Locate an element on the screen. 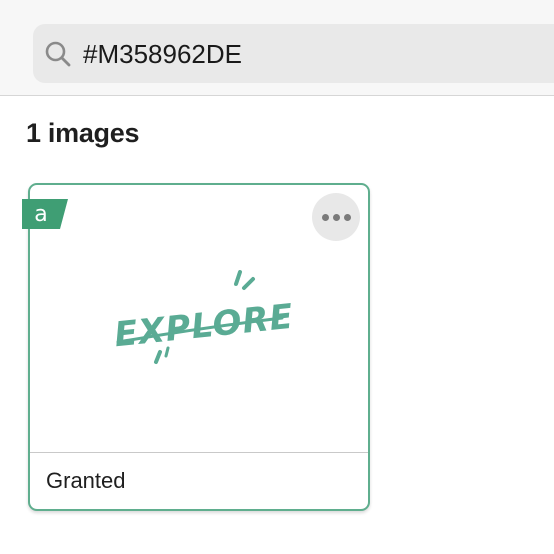 The image size is (554, 554). search-icon is located at coordinates (58, 54).